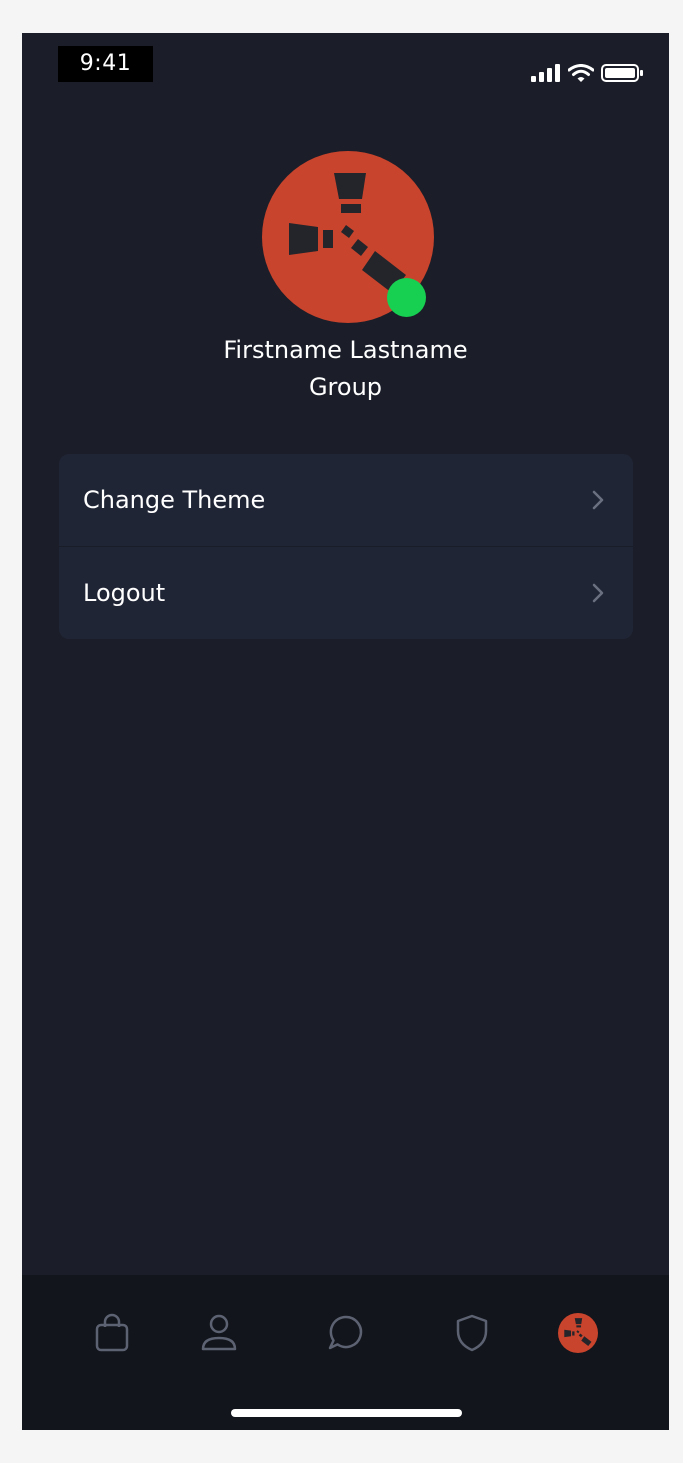  I want to click on menu-item-label: Logout, so click(124, 593).